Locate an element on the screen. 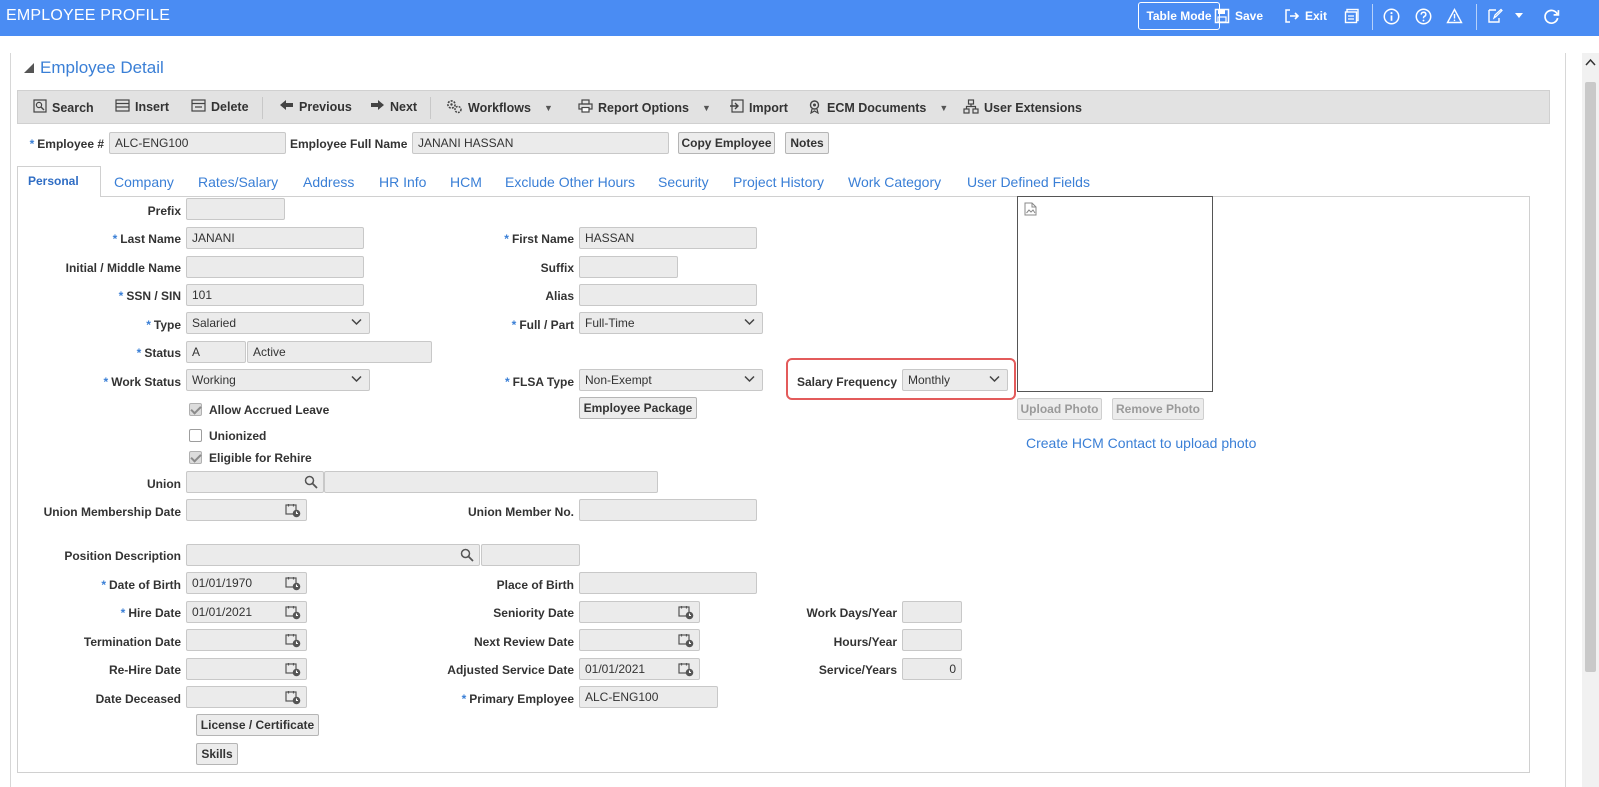 The width and height of the screenshot is (1599, 787). separator is located at coordinates (262, 108).